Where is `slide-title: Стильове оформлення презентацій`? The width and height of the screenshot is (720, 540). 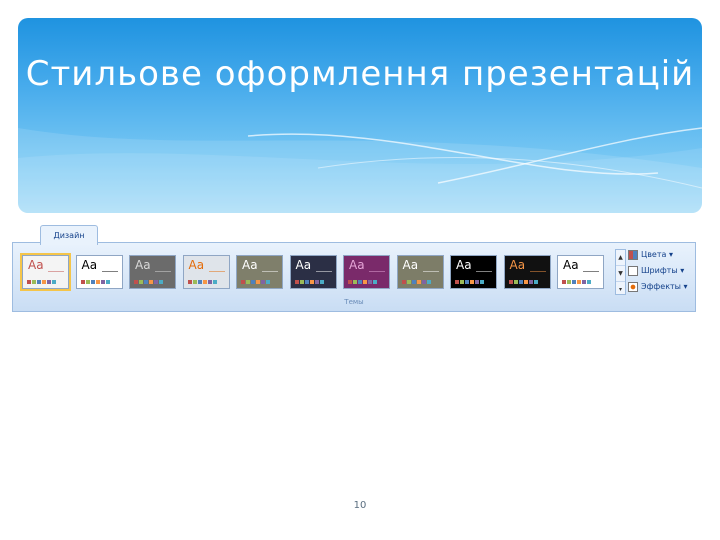
slide-title: Стильове оформлення презентацій is located at coordinates (360, 74).